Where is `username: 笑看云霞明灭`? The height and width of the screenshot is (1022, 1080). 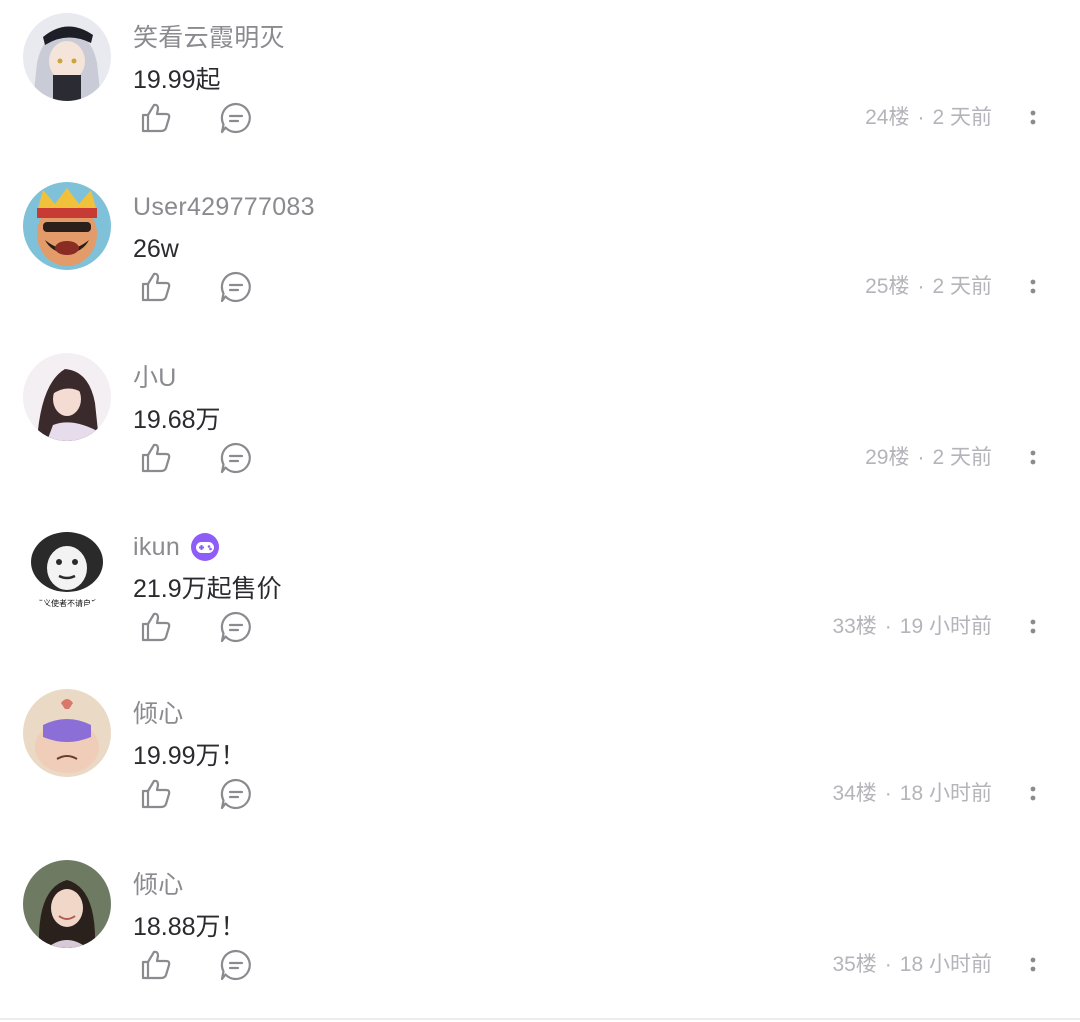
username: 笑看云霞明灭 is located at coordinates (209, 38).